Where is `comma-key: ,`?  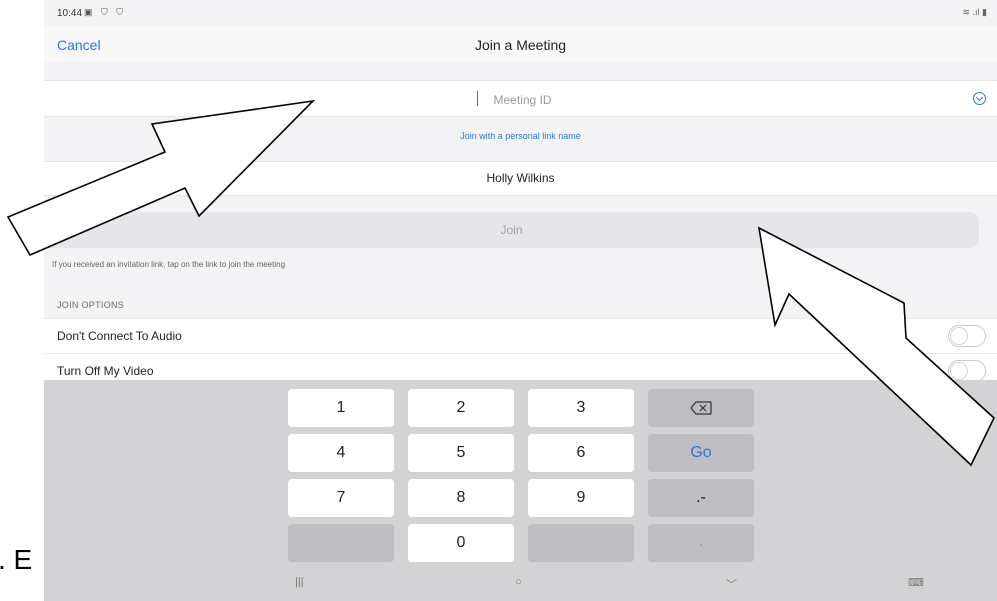 comma-key: , is located at coordinates (701, 543).